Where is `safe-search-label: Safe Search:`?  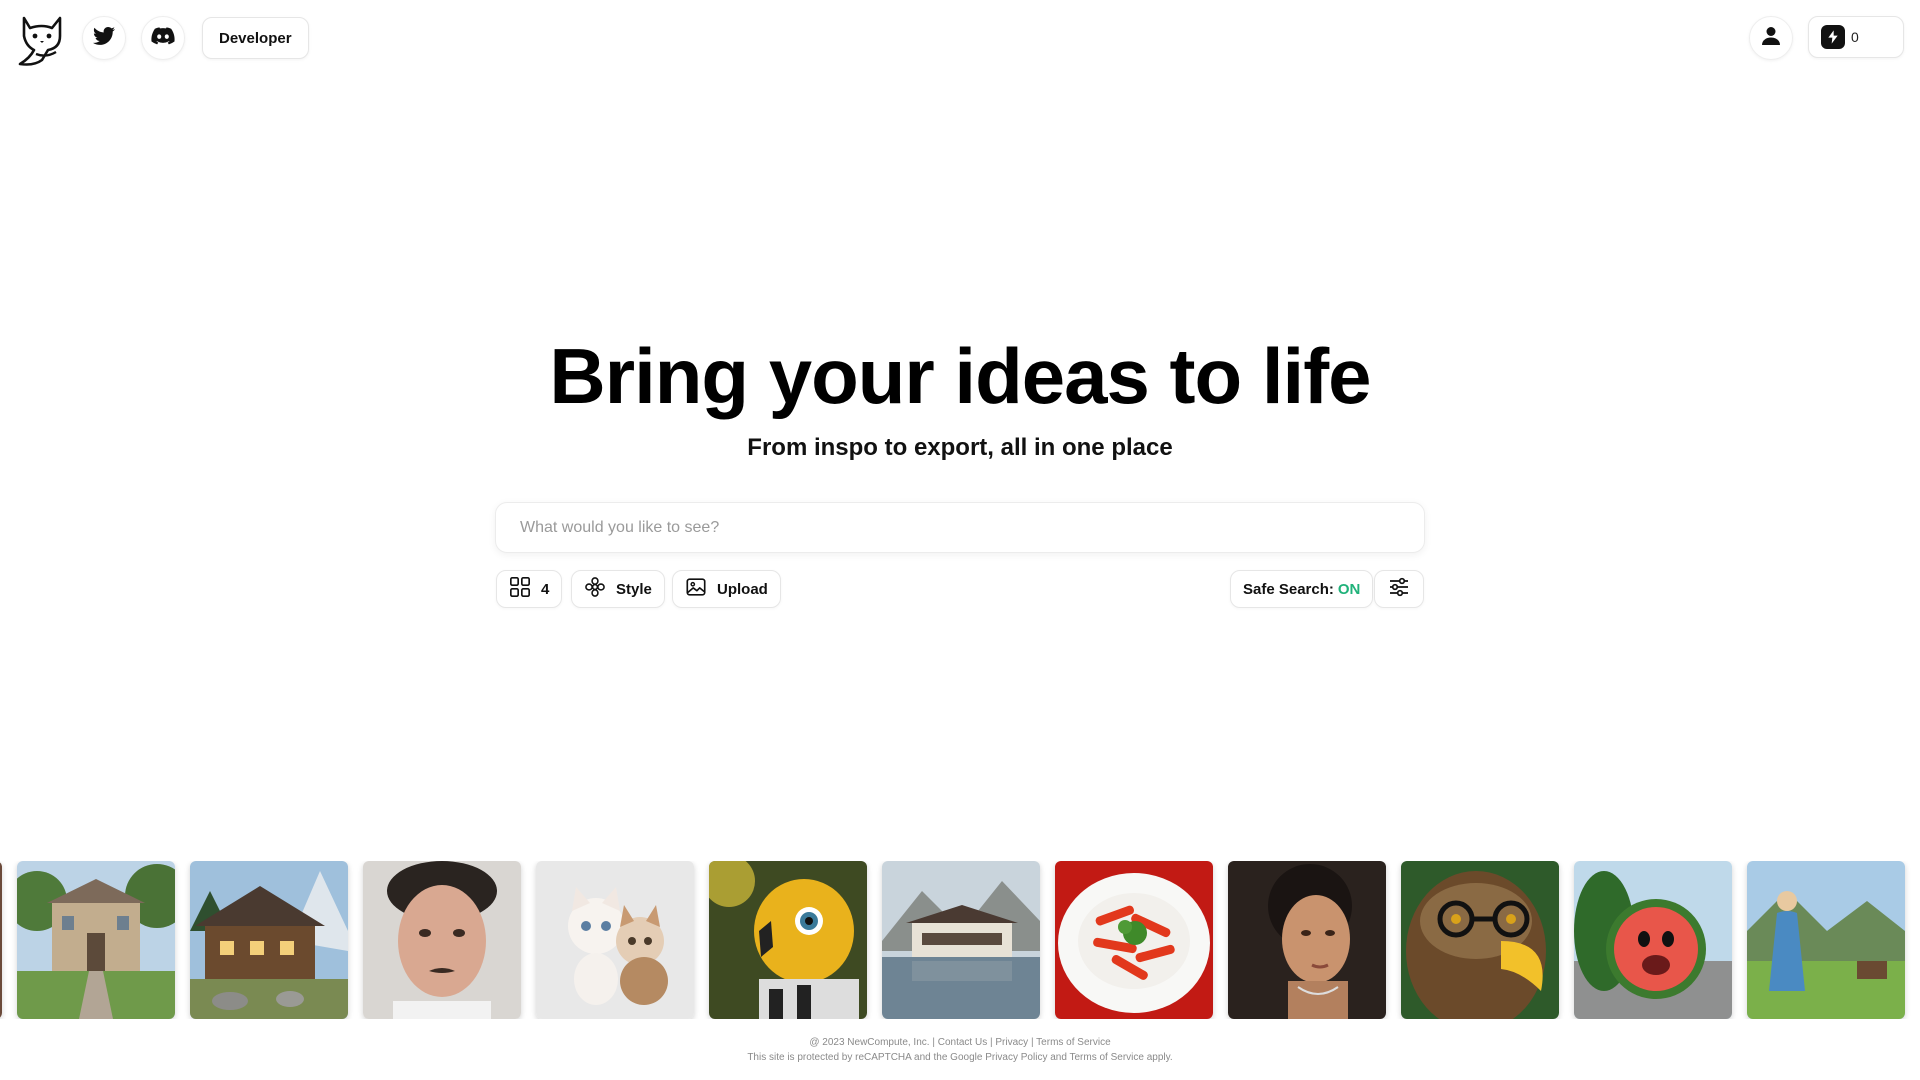 safe-search-label: Safe Search: is located at coordinates (1288, 589).